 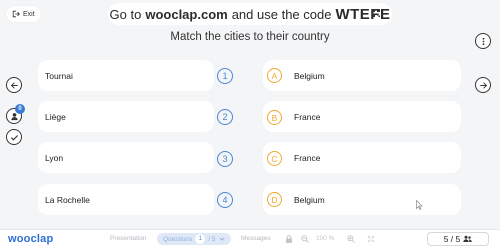 What do you see at coordinates (274, 158) in the screenshot?
I see `right-item-letter: C` at bounding box center [274, 158].